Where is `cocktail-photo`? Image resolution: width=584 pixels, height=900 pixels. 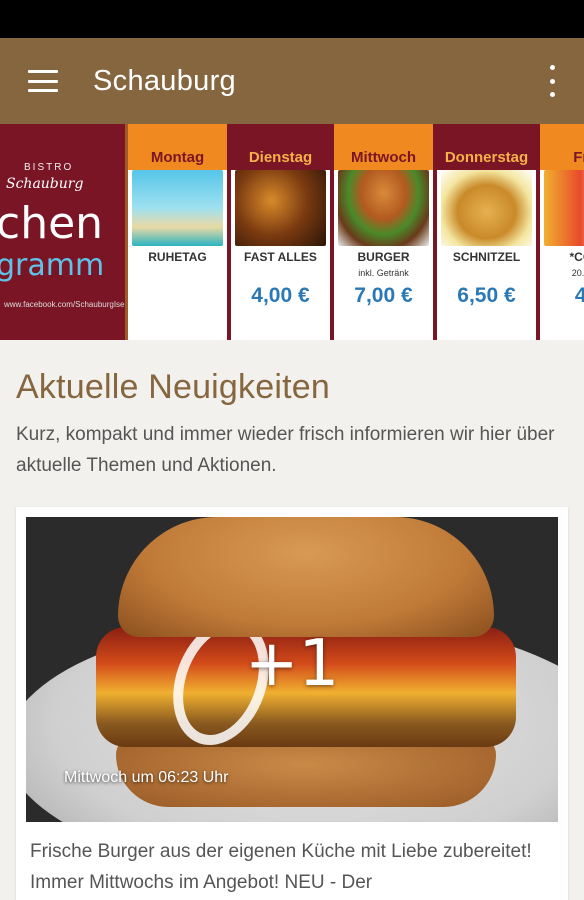
cocktail-photo is located at coordinates (564, 208).